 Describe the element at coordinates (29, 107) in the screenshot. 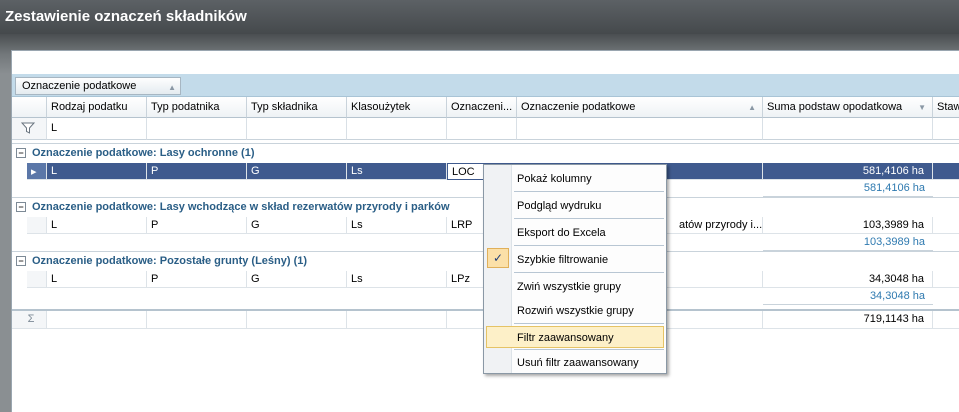

I see `header-indicator` at that location.